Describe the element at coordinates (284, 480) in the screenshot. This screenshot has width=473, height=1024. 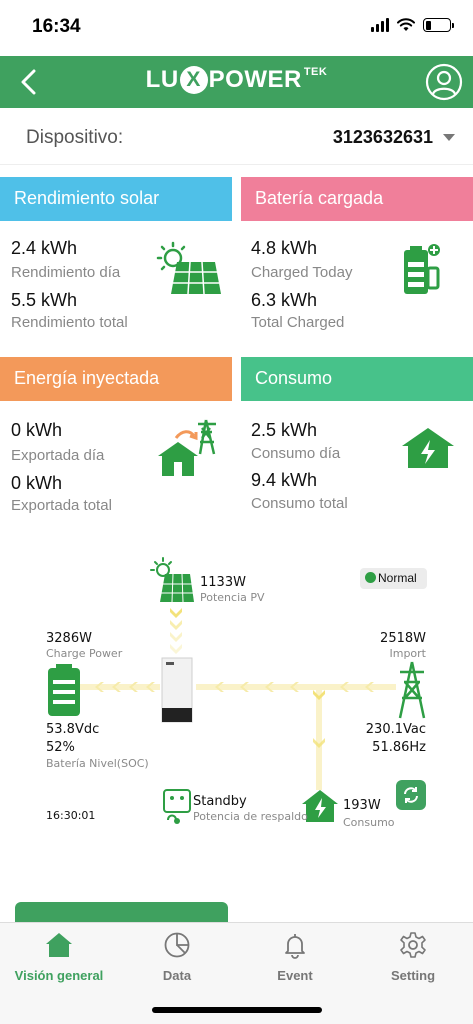
I see `consumption-total-value: 9.4 kWh` at that location.